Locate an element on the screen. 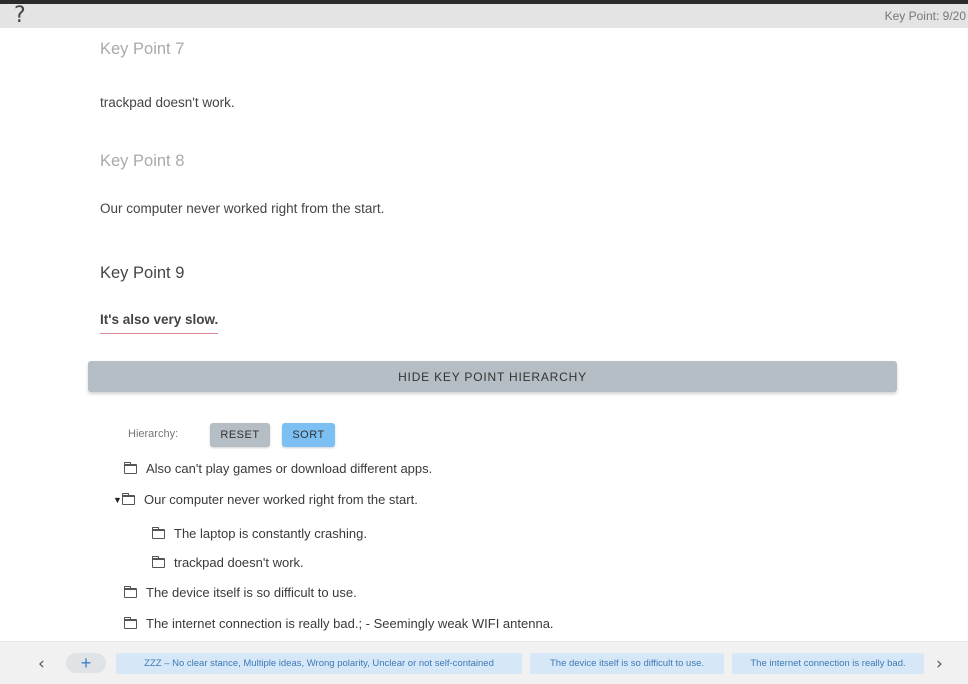 This screenshot has height=684, width=968. hide-hierarchy-button: HIDE KEY POINT HIERARCHY is located at coordinates (492, 376).